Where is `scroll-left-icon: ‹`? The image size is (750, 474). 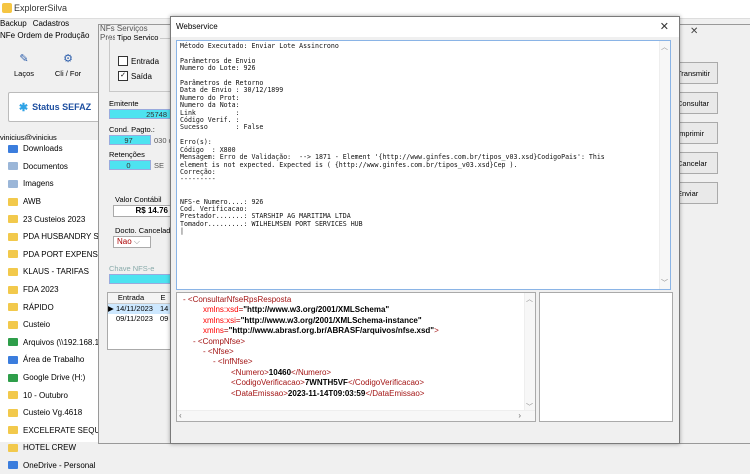
scroll-left-icon: ‹ is located at coordinates (180, 415).